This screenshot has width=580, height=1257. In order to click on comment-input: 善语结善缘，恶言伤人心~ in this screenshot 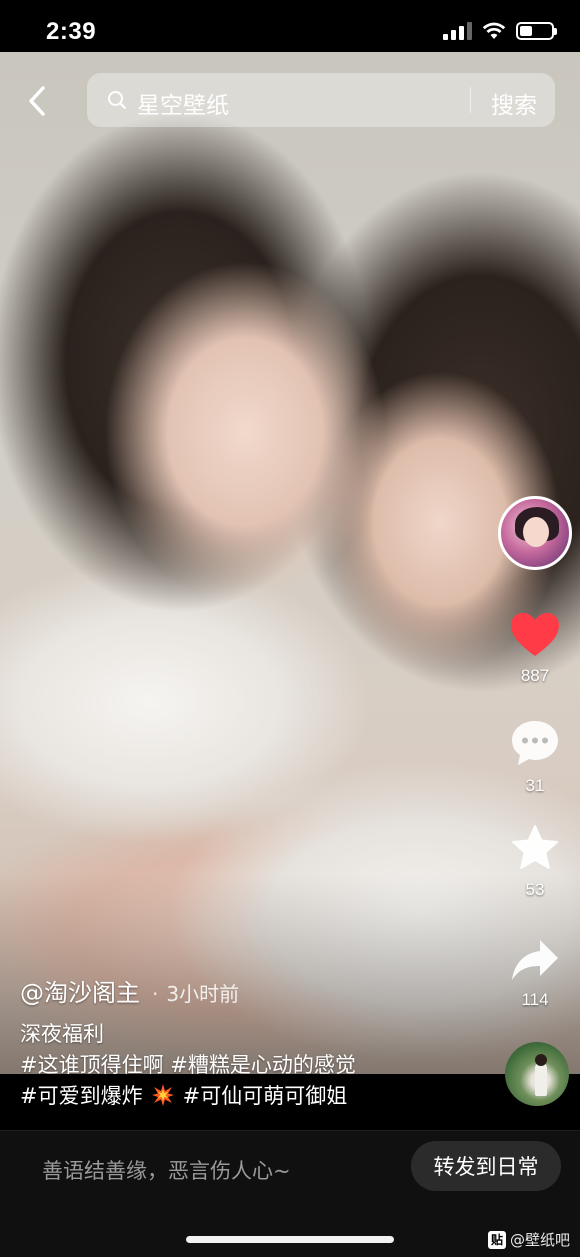, I will do `click(166, 1170)`.